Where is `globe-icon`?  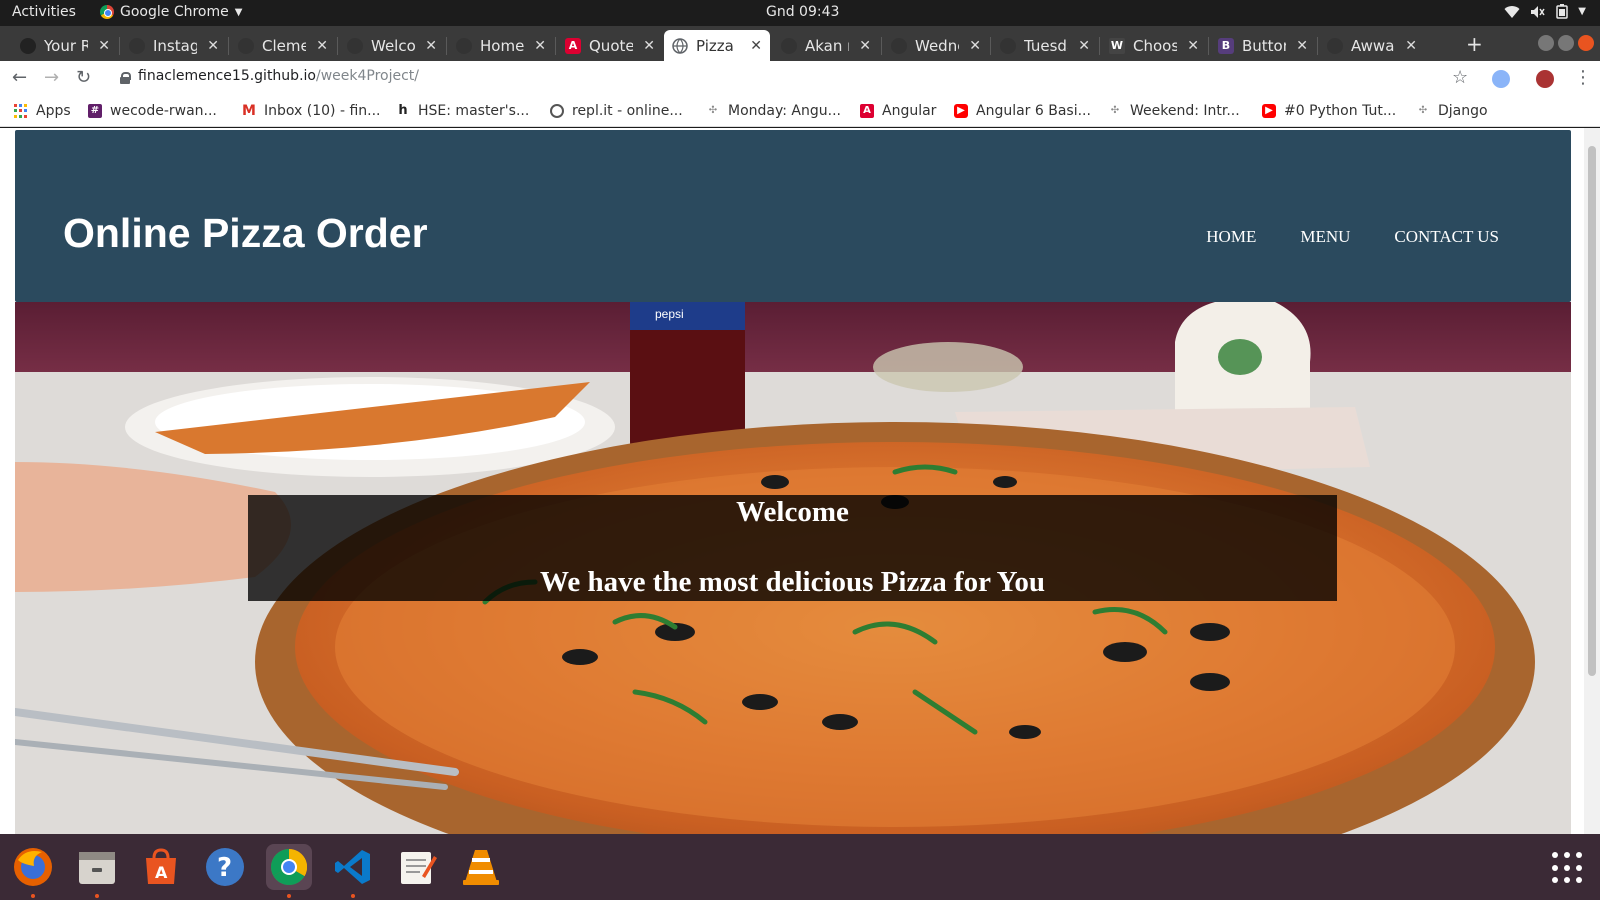 globe-icon is located at coordinates (680, 45).